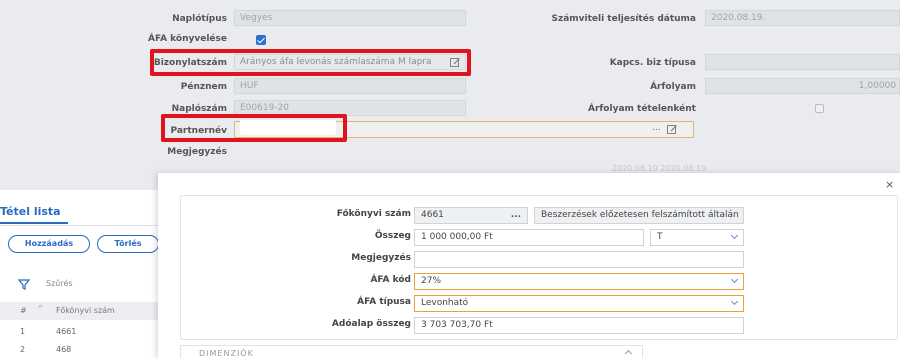 Image resolution: width=900 pixels, height=358 pixels. What do you see at coordinates (350, 86) in the screenshot?
I see `penznem-field: HUF` at bounding box center [350, 86].